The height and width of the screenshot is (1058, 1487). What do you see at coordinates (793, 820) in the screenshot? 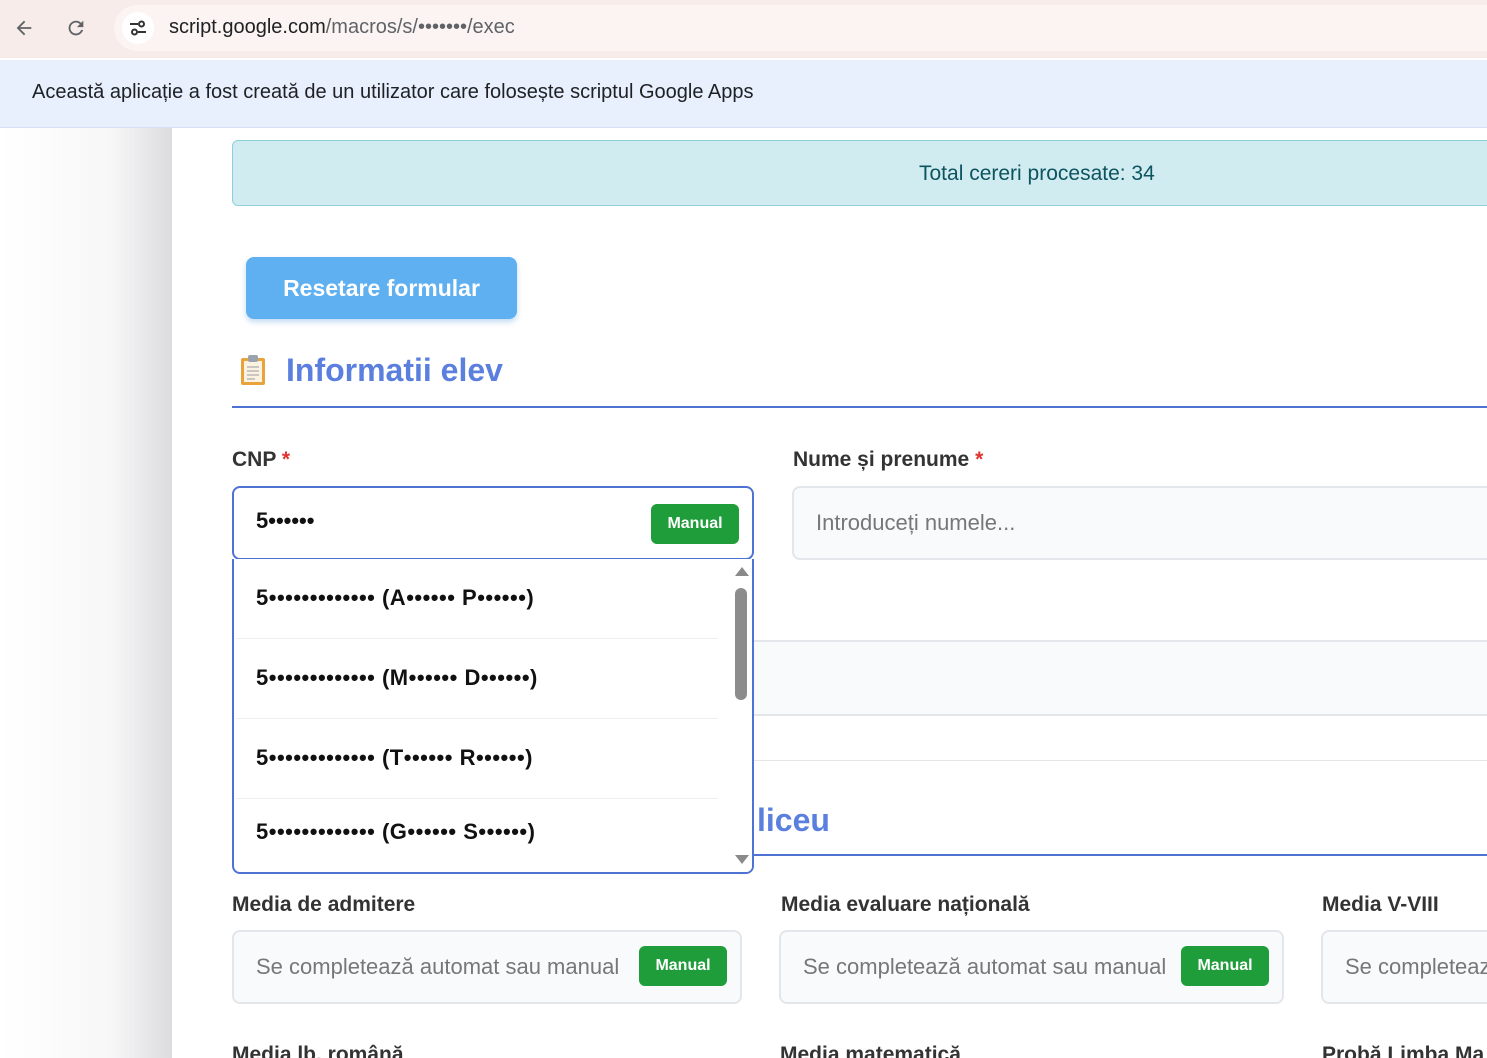
I see `section-title: liceu` at bounding box center [793, 820].